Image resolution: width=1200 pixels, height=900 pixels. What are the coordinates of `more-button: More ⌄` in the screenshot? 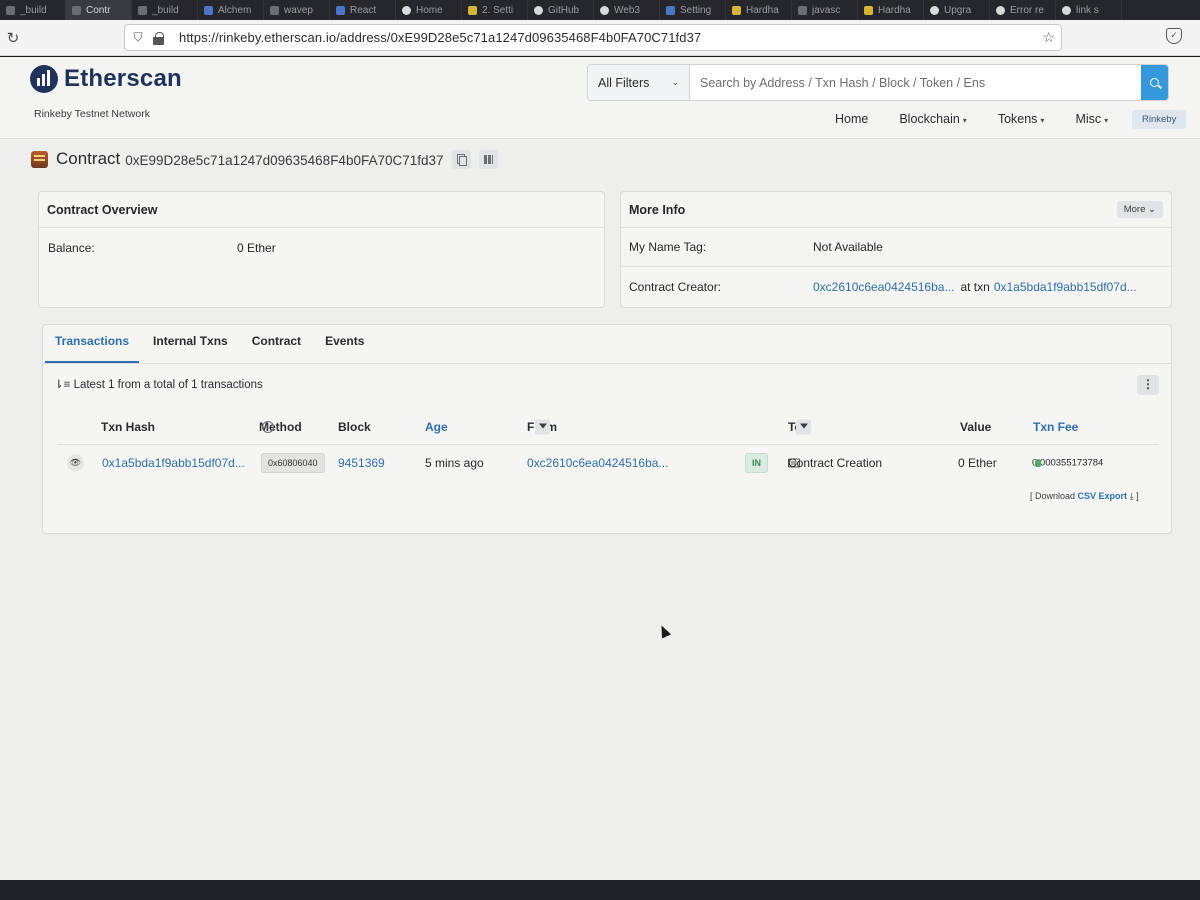 It's located at (1139, 209).